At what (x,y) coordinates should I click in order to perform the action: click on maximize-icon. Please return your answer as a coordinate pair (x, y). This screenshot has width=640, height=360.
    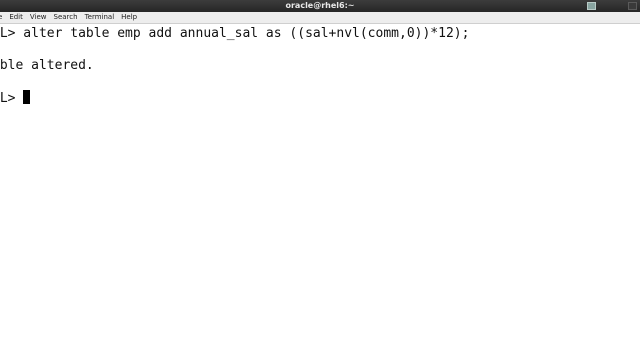
    Looking at the image, I should click on (591, 6).